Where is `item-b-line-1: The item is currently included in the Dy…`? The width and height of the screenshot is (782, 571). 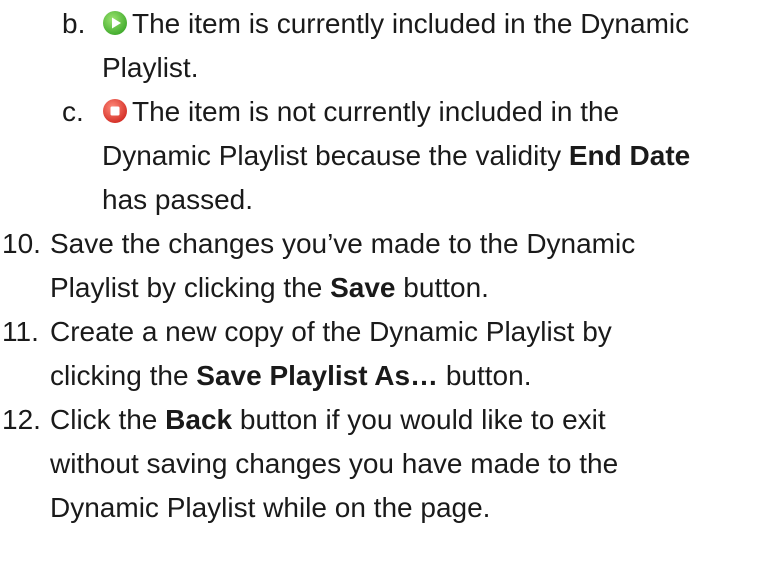
item-b-line-1: The item is currently included in the Dy… is located at coordinates (411, 23).